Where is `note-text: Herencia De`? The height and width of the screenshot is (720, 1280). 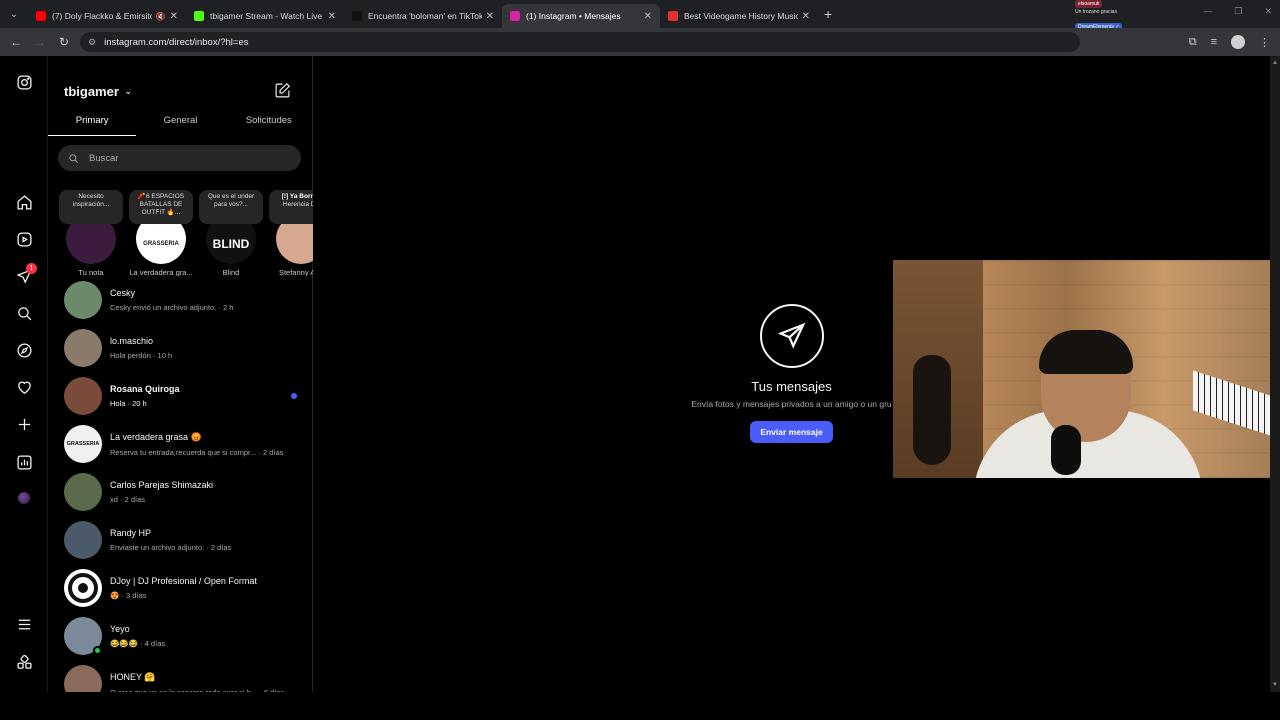 note-text: Herencia De is located at coordinates (297, 204).